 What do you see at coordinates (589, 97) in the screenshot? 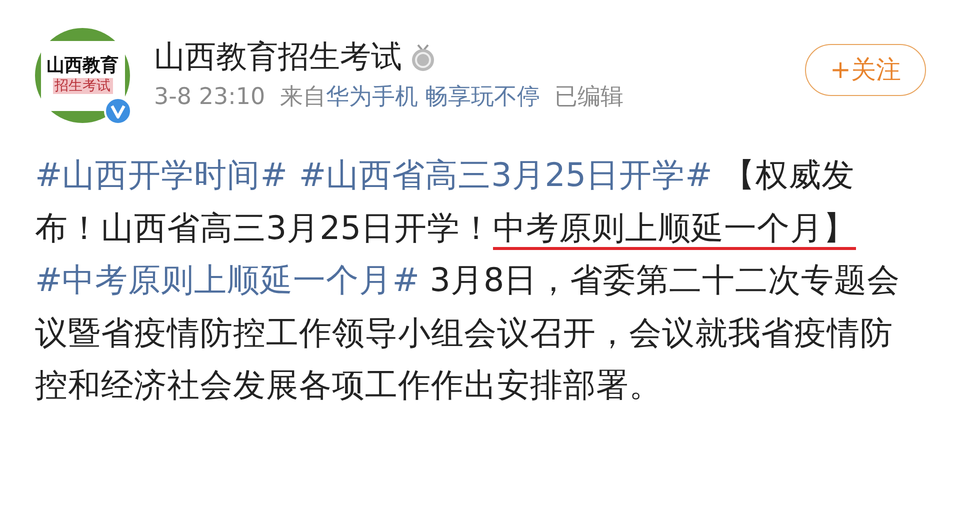
I see `edited-label: 已编辑` at bounding box center [589, 97].